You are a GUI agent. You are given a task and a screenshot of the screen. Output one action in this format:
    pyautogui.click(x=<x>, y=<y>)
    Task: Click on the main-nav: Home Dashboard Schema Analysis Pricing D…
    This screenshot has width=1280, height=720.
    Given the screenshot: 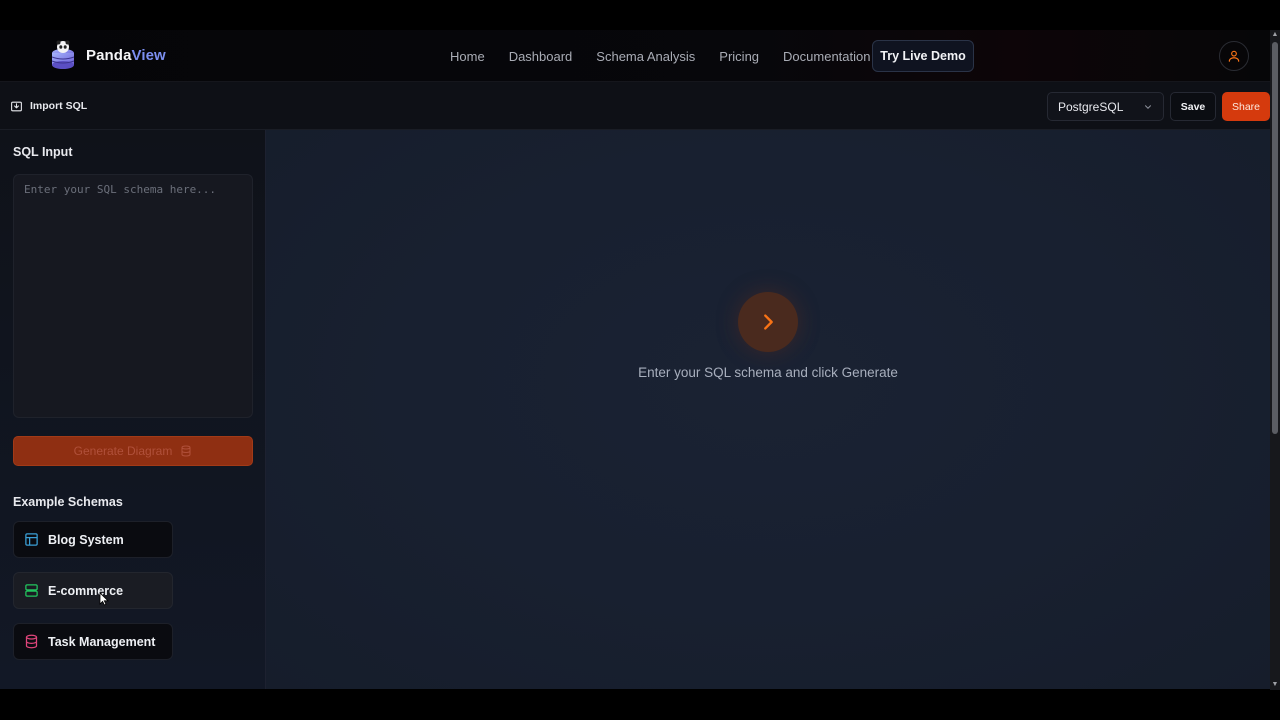 What is the action you would take?
    pyautogui.click(x=672, y=56)
    